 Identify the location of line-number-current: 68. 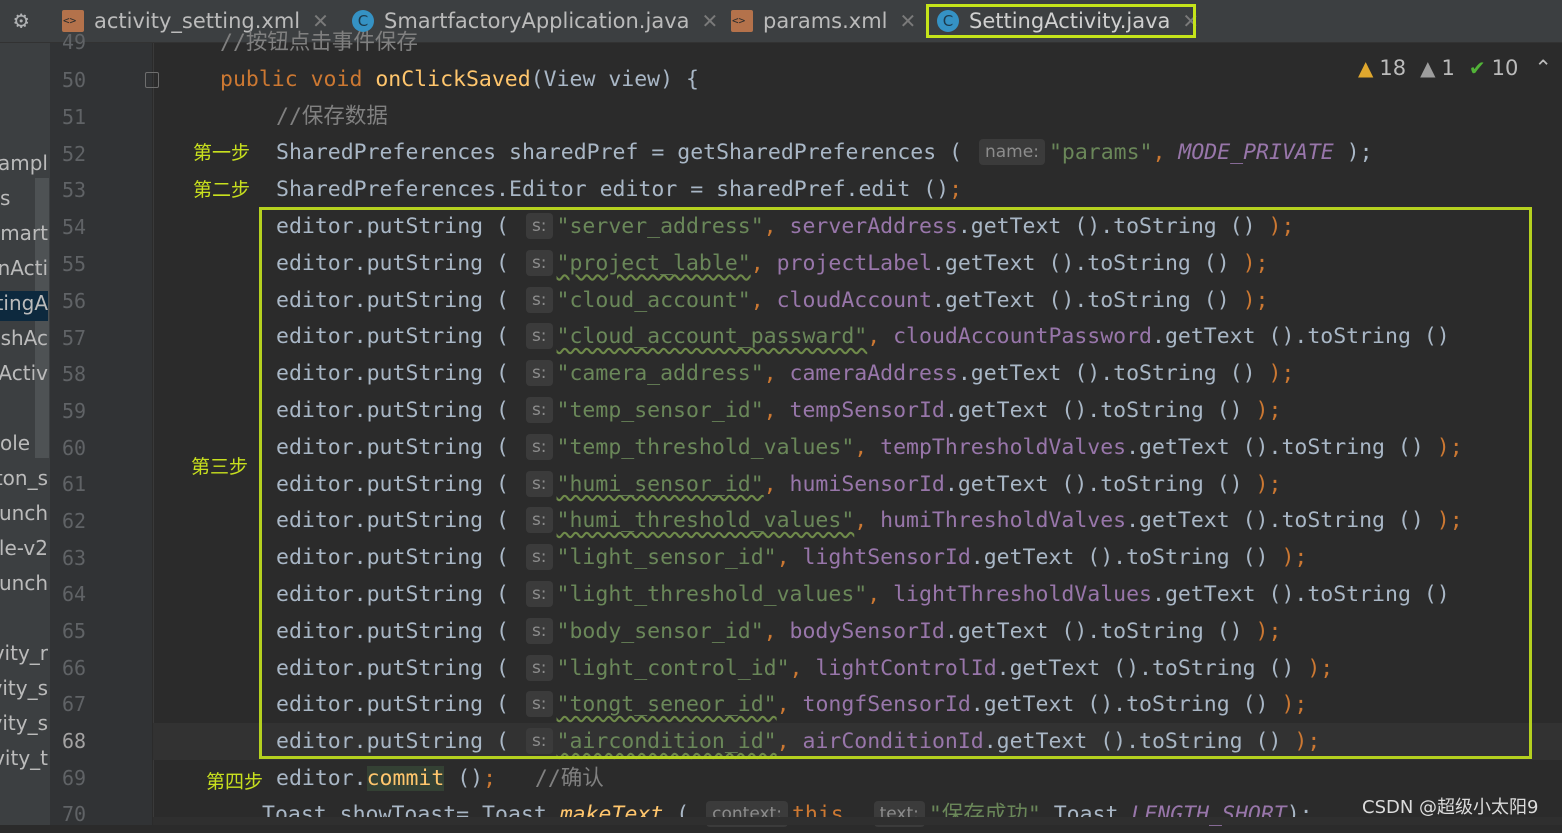
(74, 741).